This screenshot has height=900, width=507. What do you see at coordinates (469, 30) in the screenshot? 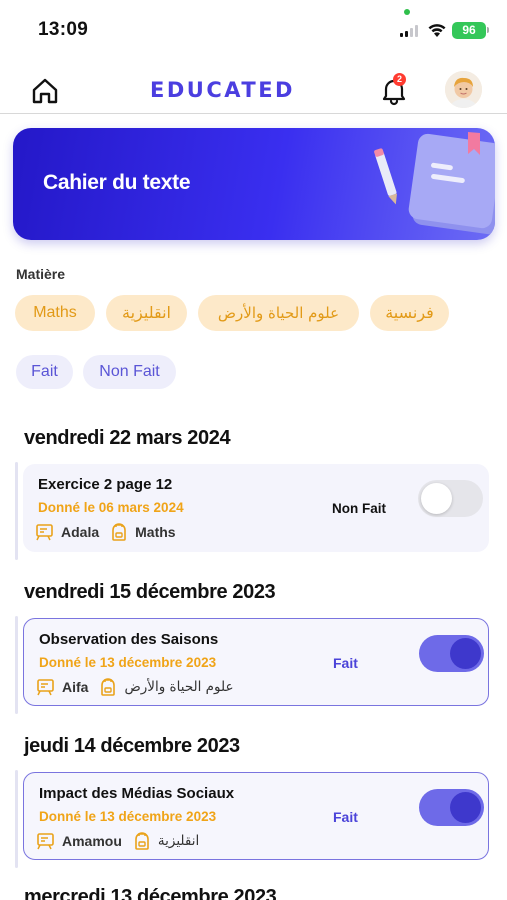
I see `battery-level: 96` at bounding box center [469, 30].